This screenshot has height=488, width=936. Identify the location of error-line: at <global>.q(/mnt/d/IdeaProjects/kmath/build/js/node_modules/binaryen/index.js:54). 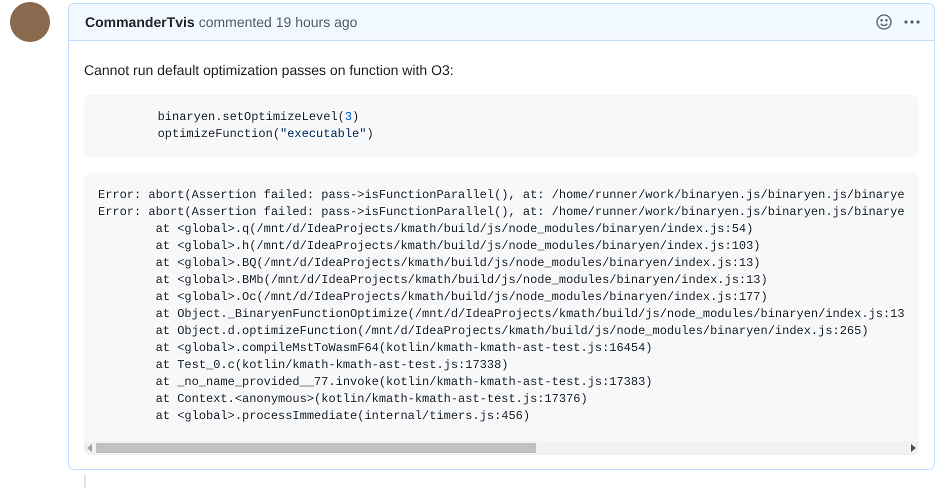
(454, 229).